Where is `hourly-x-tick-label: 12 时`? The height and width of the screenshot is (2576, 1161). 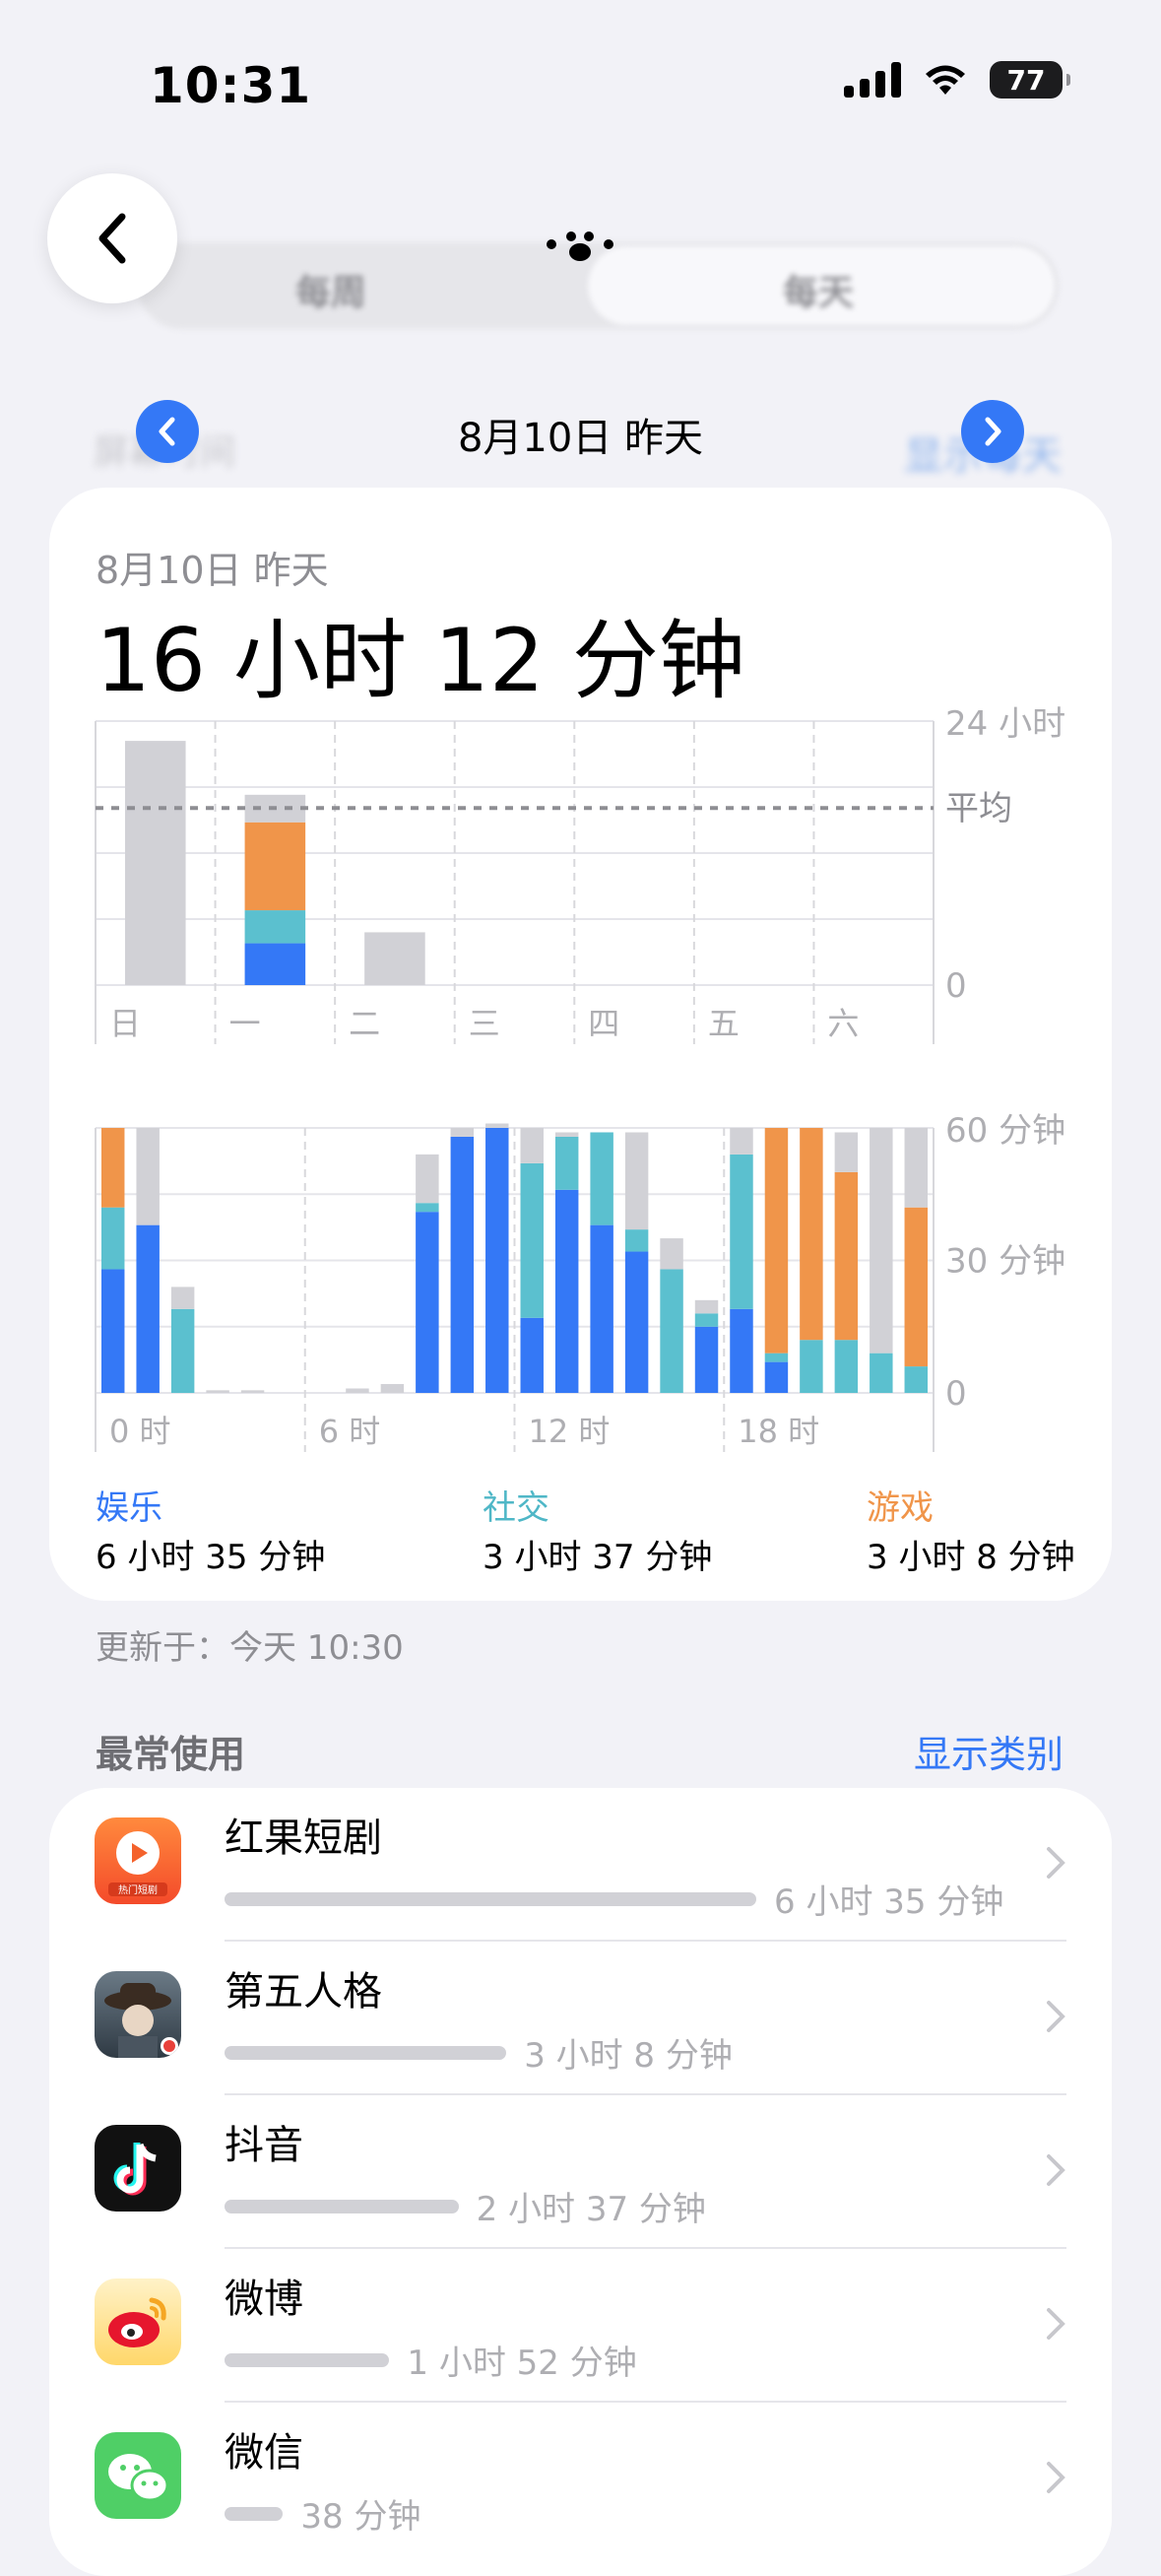
hourly-x-tick-label: 12 时 is located at coordinates (570, 1432).